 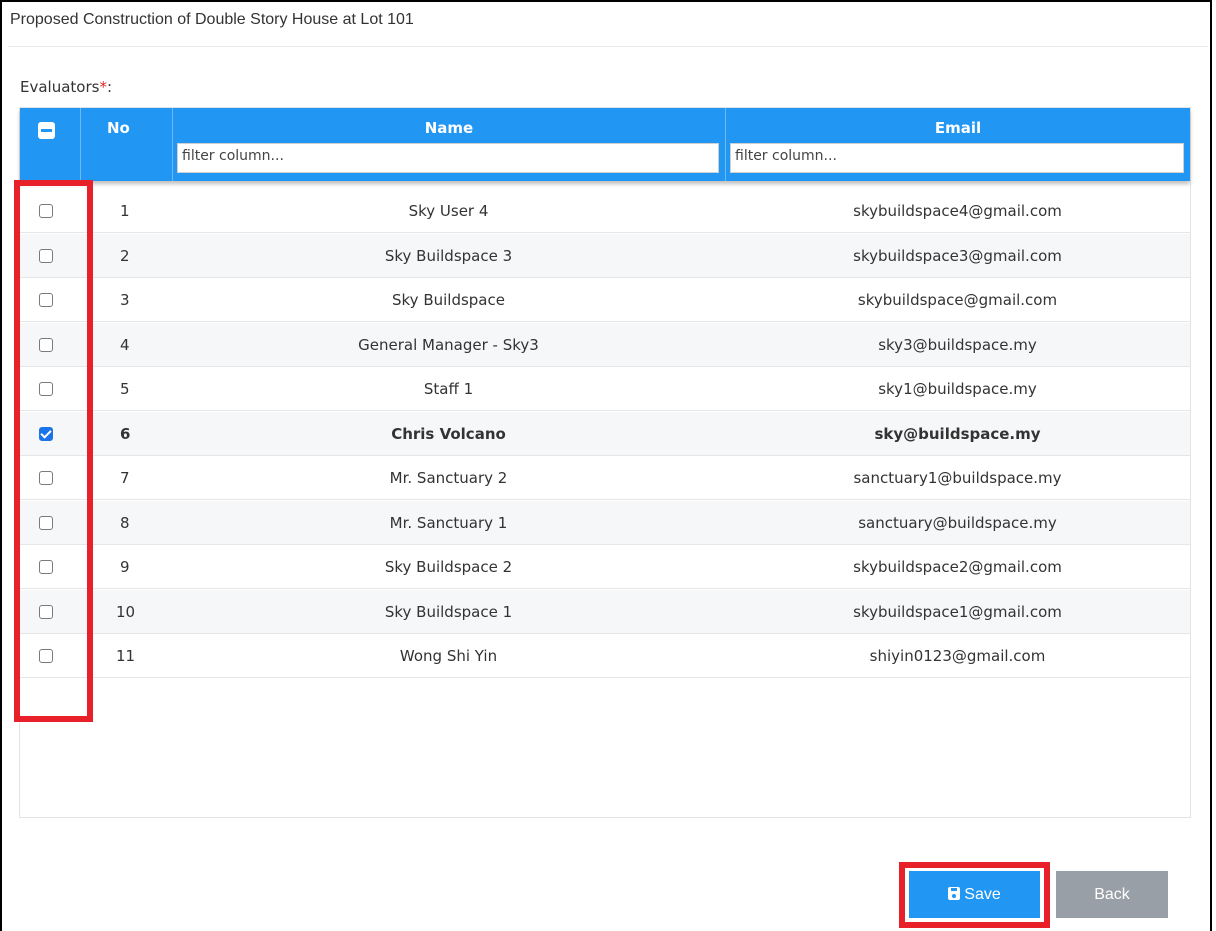 What do you see at coordinates (982, 894) in the screenshot?
I see `save-button-label: Save` at bounding box center [982, 894].